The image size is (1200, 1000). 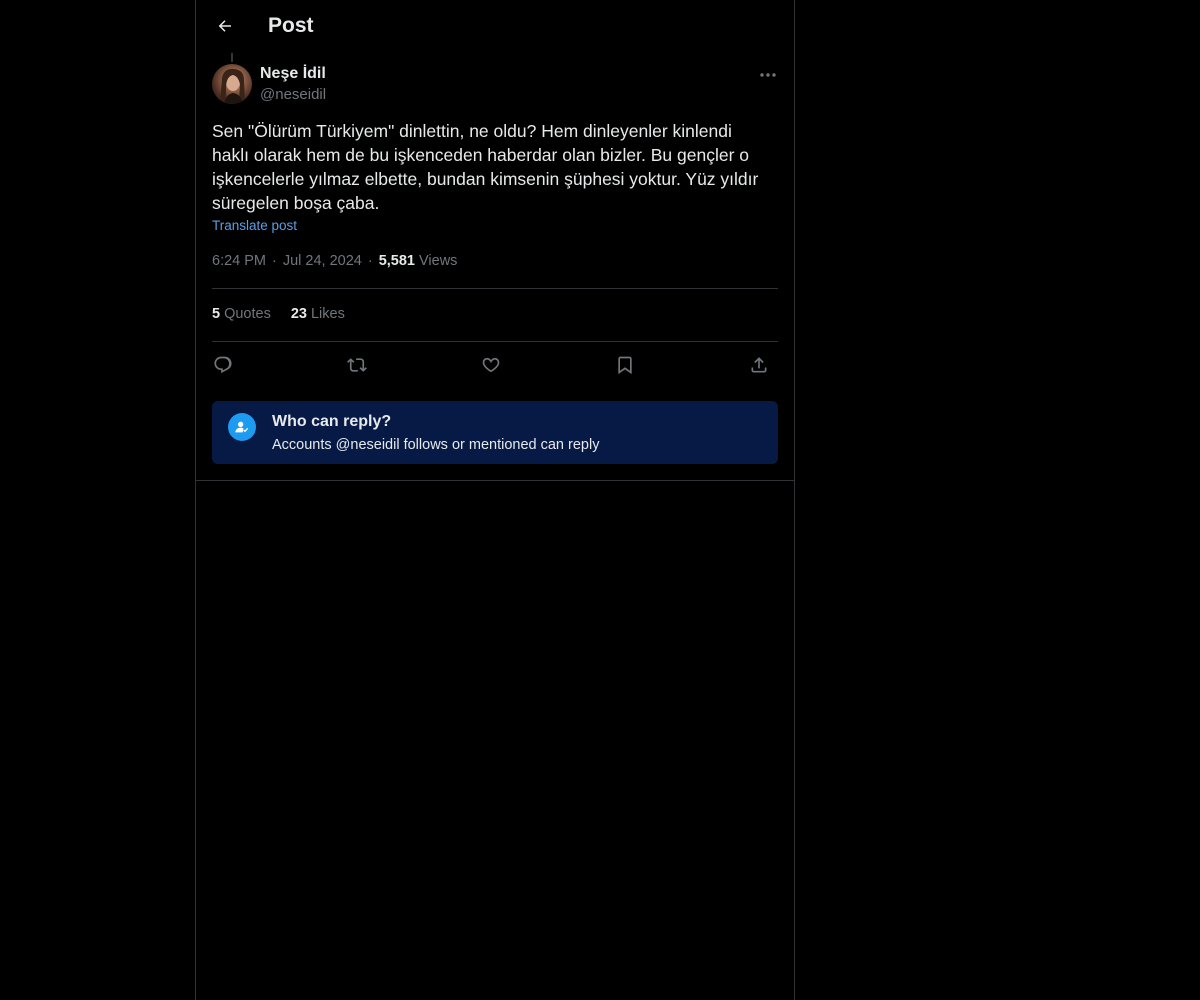 I want to click on post-date: Jul 24, 2024, so click(x=322, y=261).